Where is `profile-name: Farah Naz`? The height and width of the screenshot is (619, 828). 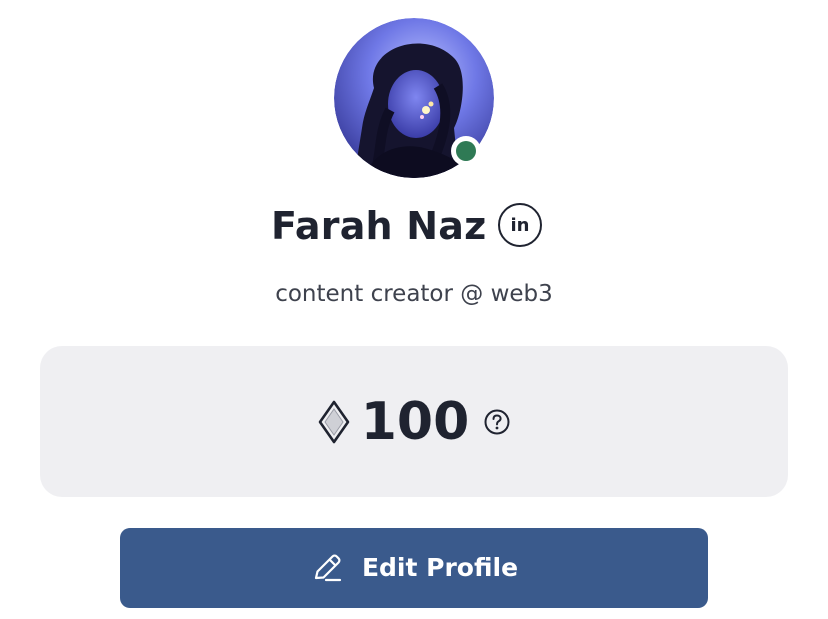
profile-name: Farah Naz is located at coordinates (379, 226).